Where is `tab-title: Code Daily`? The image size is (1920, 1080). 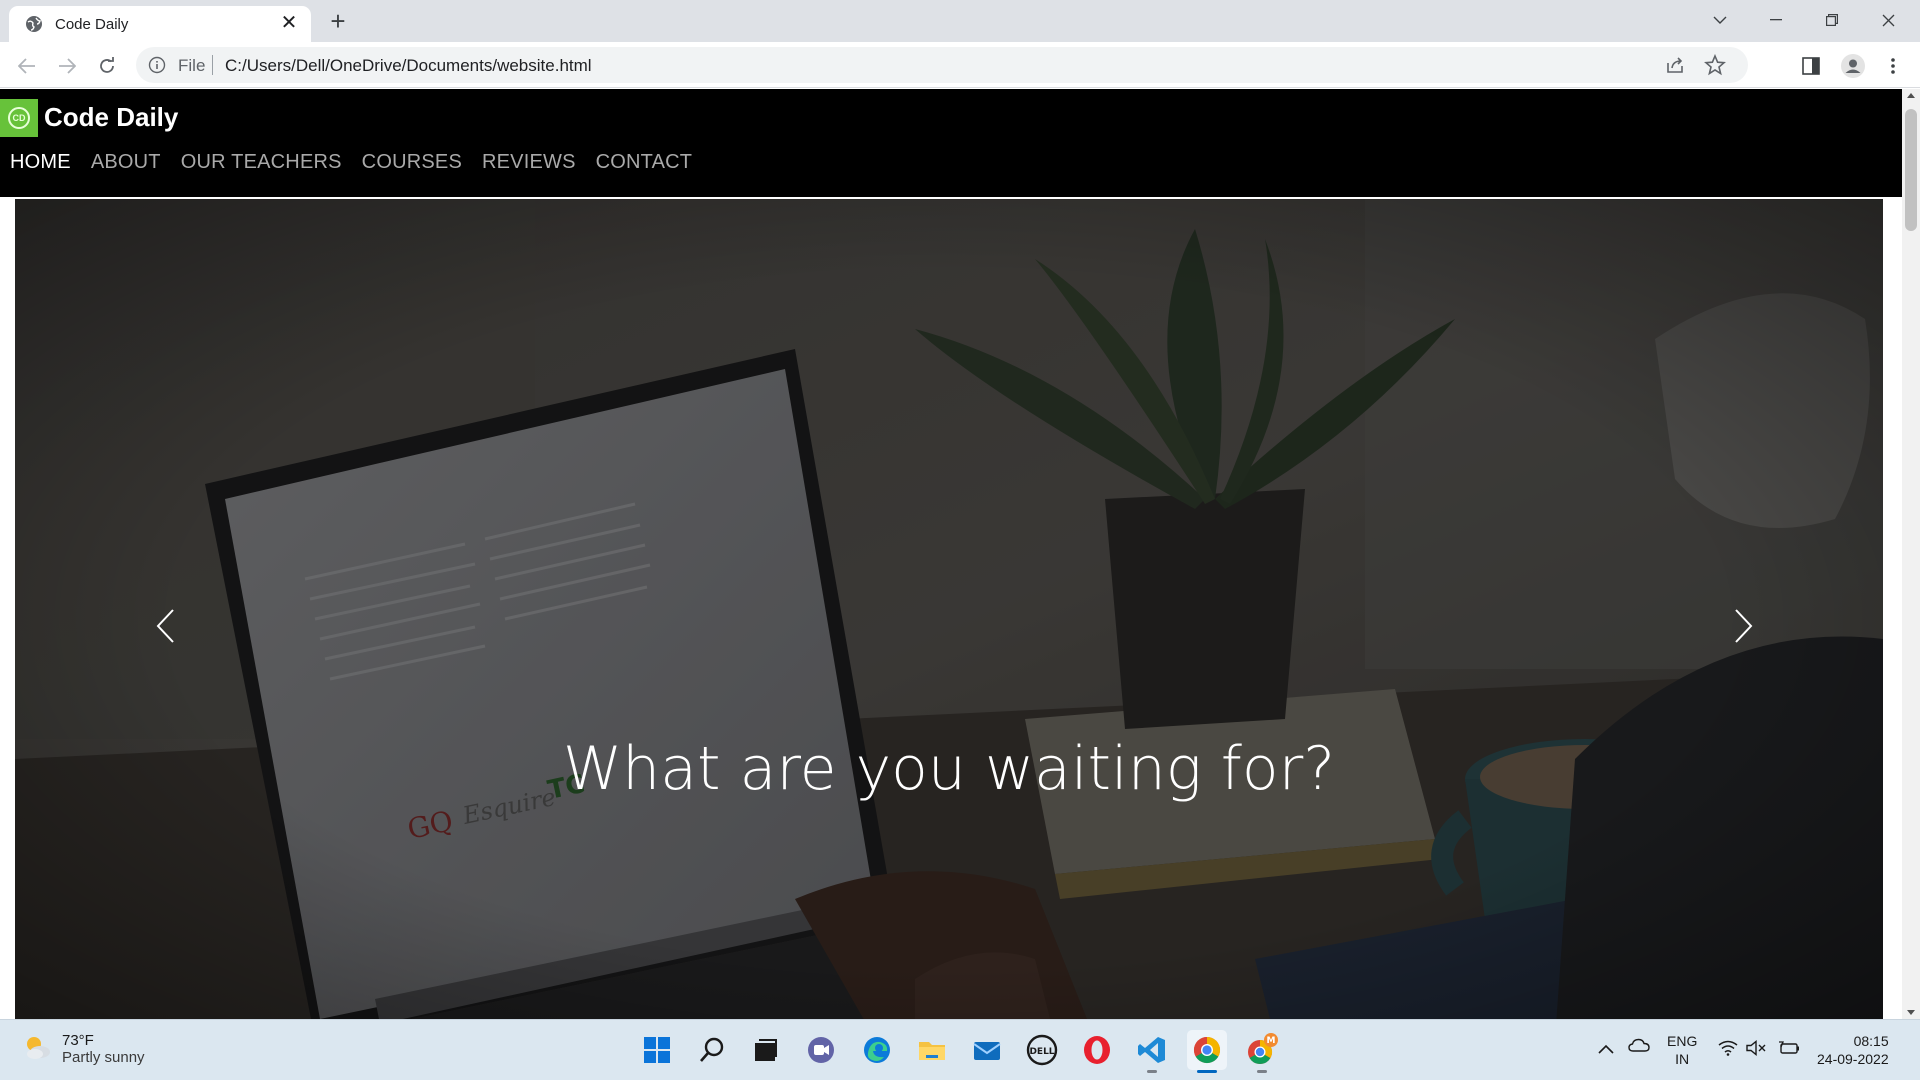
tab-title: Code Daily is located at coordinates (92, 24).